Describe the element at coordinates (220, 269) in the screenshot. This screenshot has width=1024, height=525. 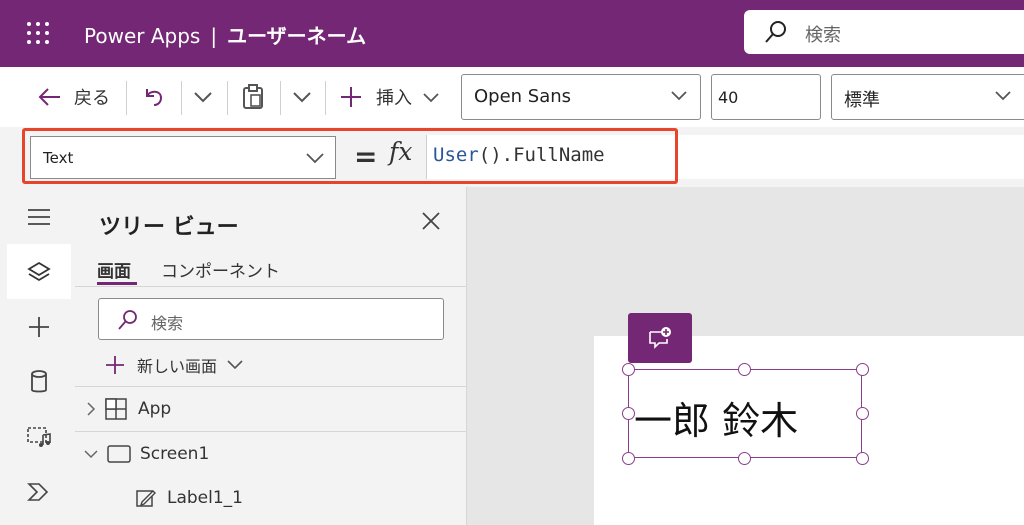
I see `tab-components: コンポーネント` at that location.